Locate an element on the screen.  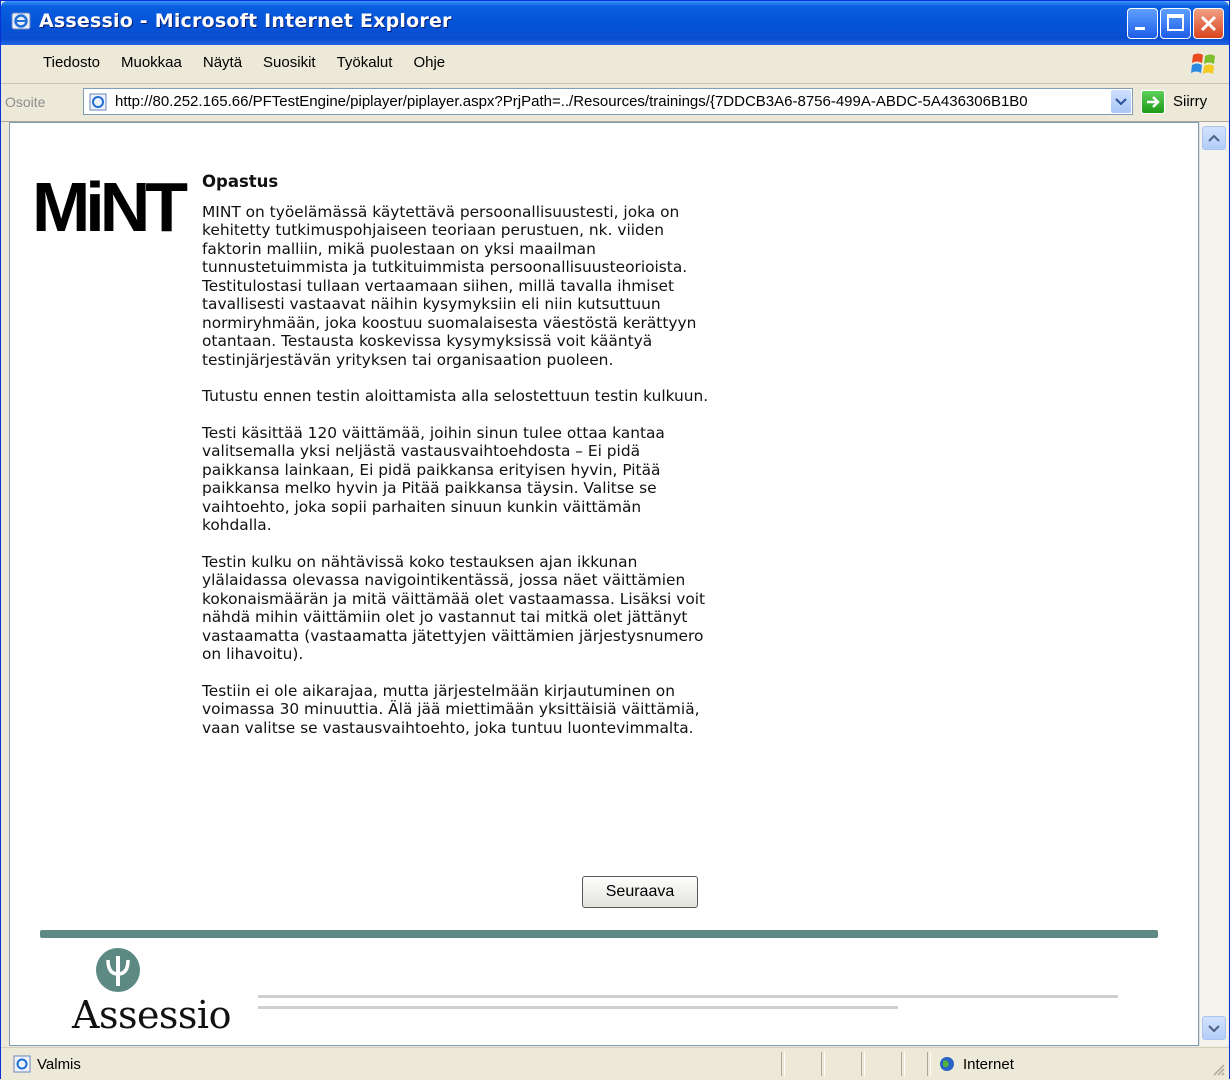
minimize-button is located at coordinates (1142, 23).